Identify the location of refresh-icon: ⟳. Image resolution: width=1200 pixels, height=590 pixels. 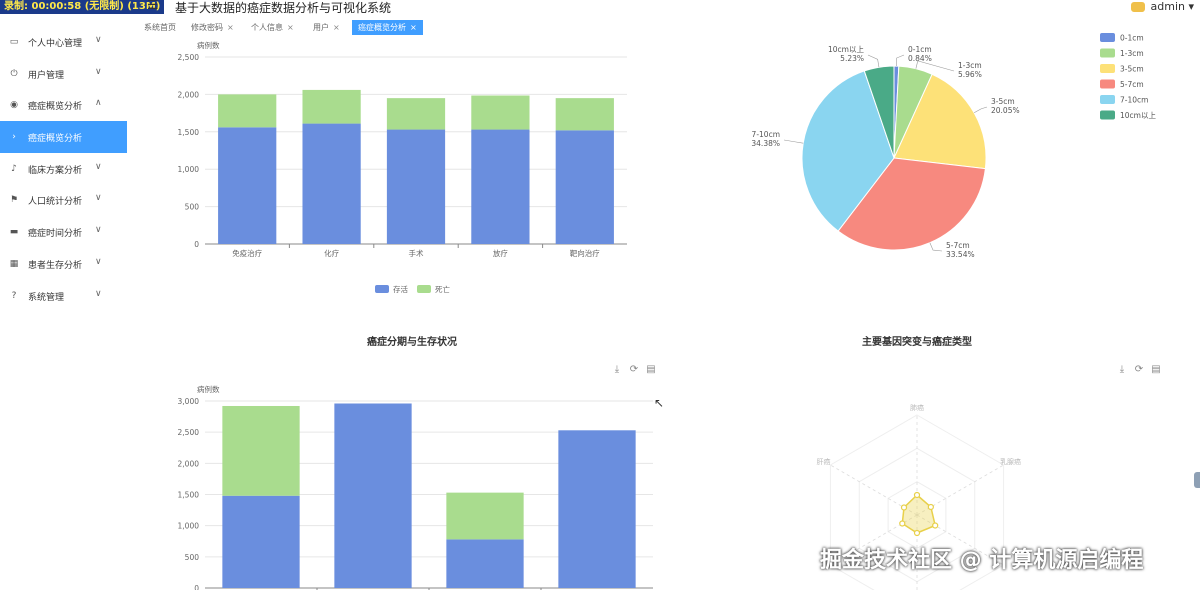
(1139, 369).